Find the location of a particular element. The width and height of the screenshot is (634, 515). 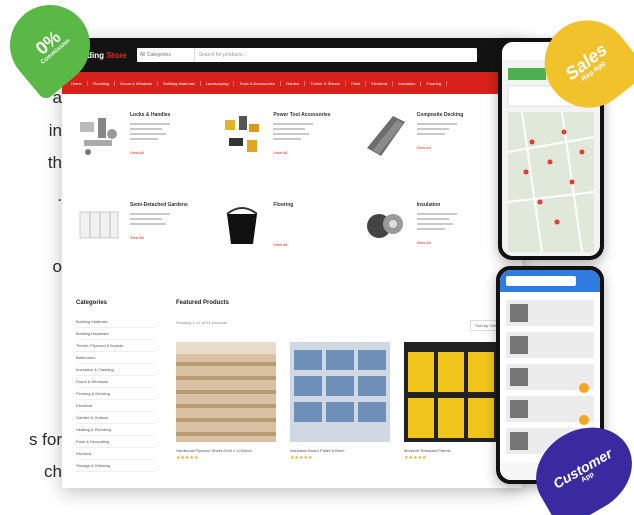

nav-item: Insulation is located at coordinates (407, 83).